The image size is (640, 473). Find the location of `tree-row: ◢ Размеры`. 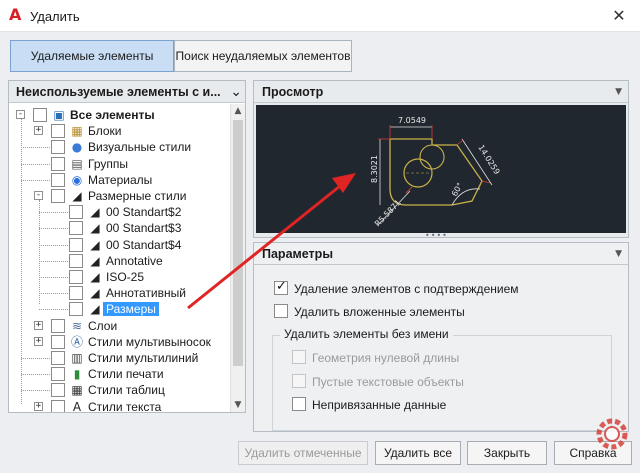

tree-row: ◢ Размеры is located at coordinates (120, 309).